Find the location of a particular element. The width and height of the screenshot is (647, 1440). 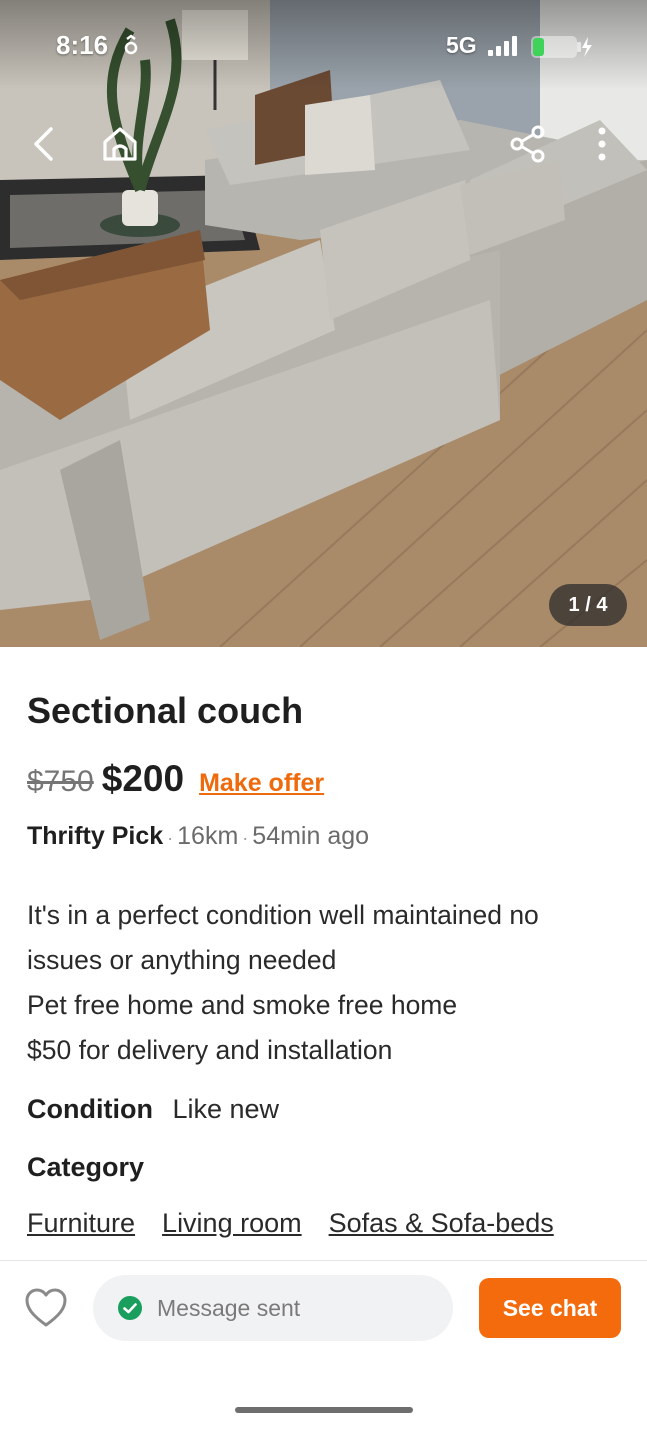

network-type: 5G is located at coordinates (461, 45).